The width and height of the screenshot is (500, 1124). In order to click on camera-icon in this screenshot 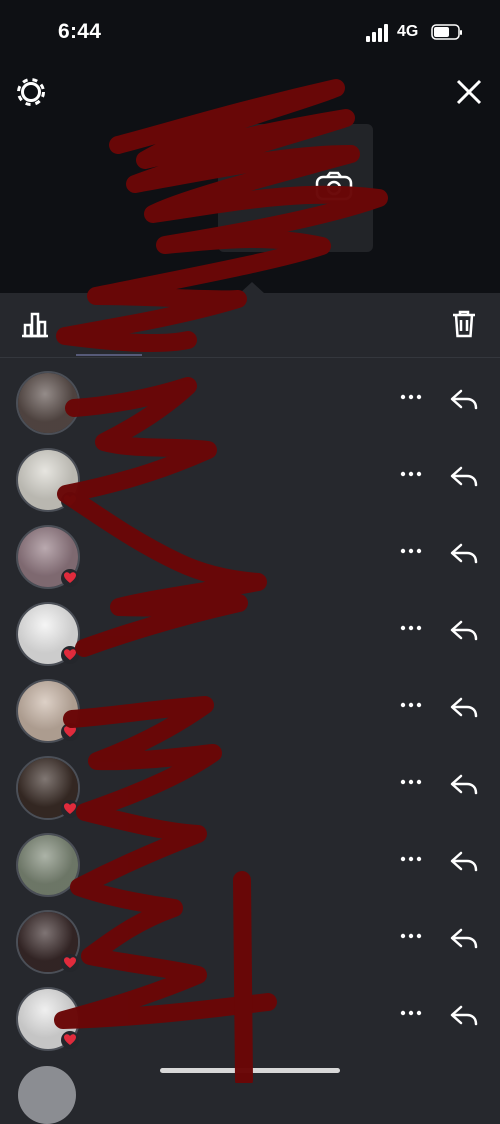, I will do `click(334, 186)`.